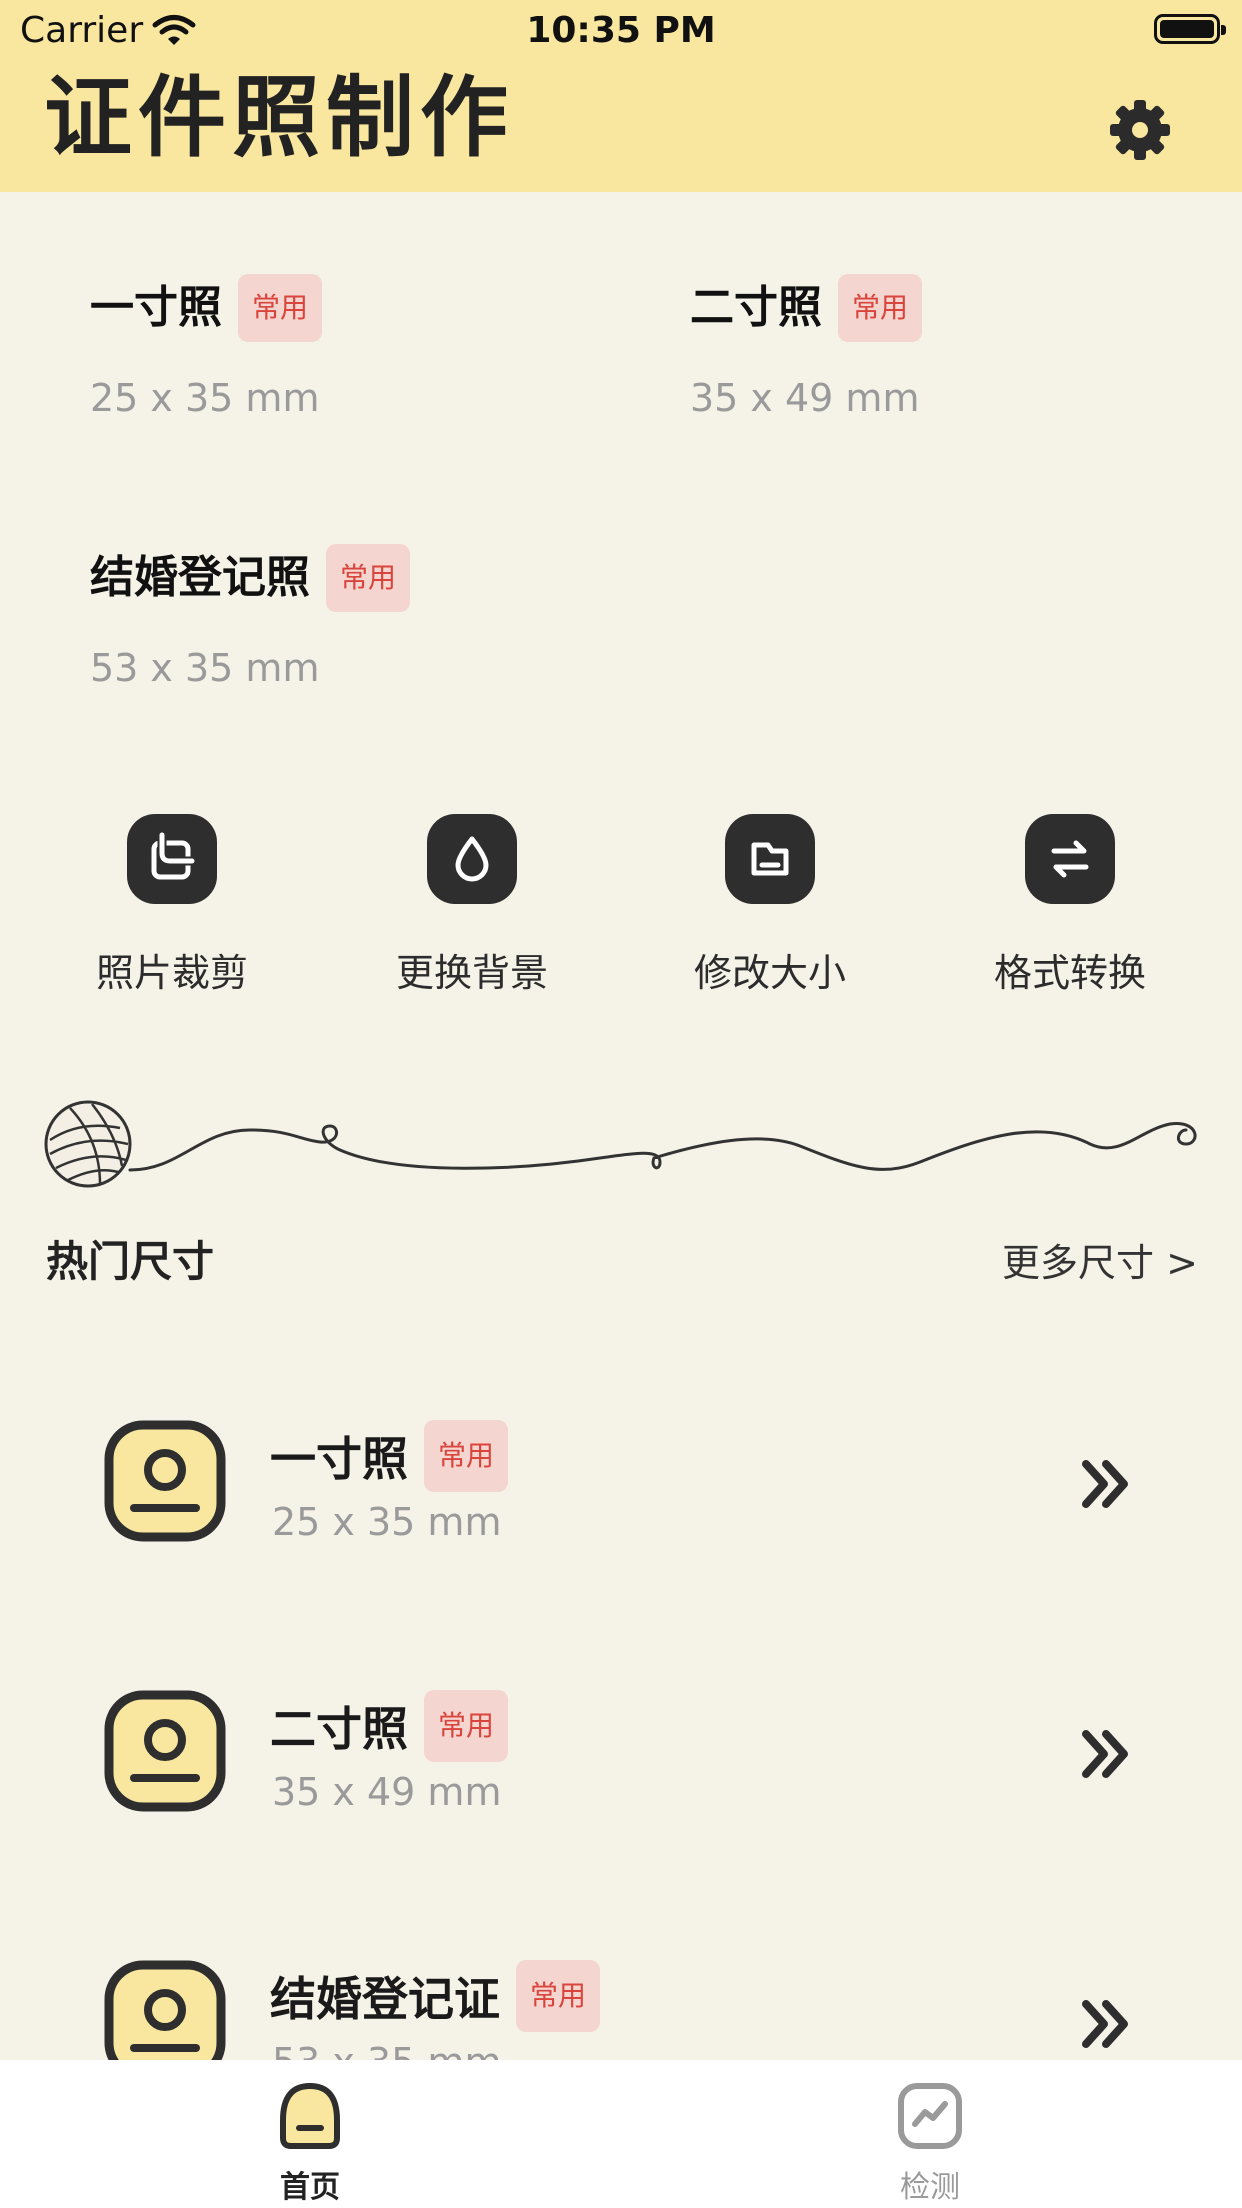  Describe the element at coordinates (621, 1770) in the screenshot. I see `list-item: 二寸照 常用 35 x 49 mm` at that location.